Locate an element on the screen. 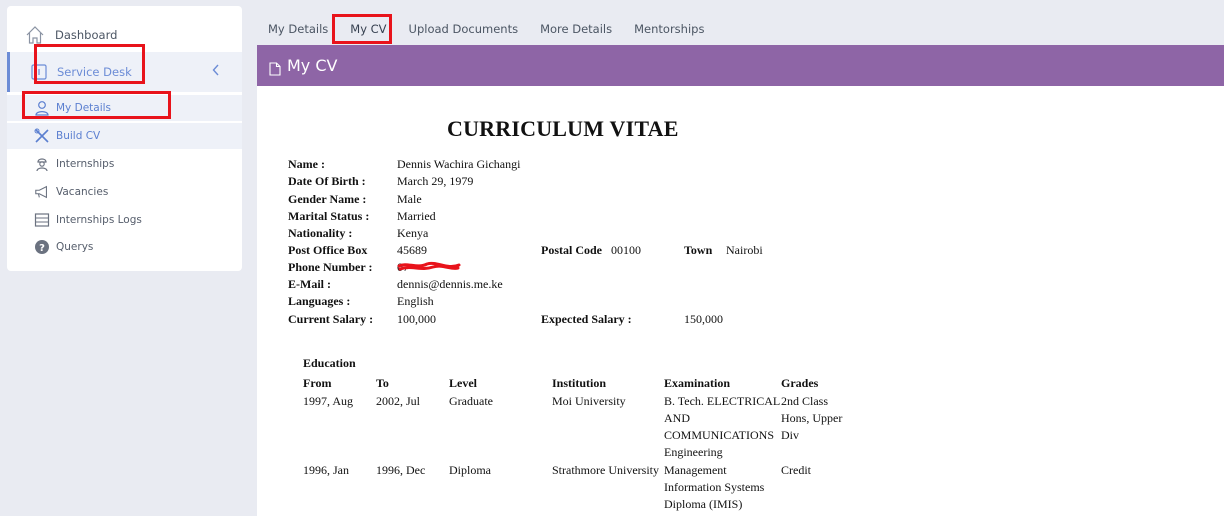 The image size is (1224, 516). edu-header-to: To is located at coordinates (382, 383).